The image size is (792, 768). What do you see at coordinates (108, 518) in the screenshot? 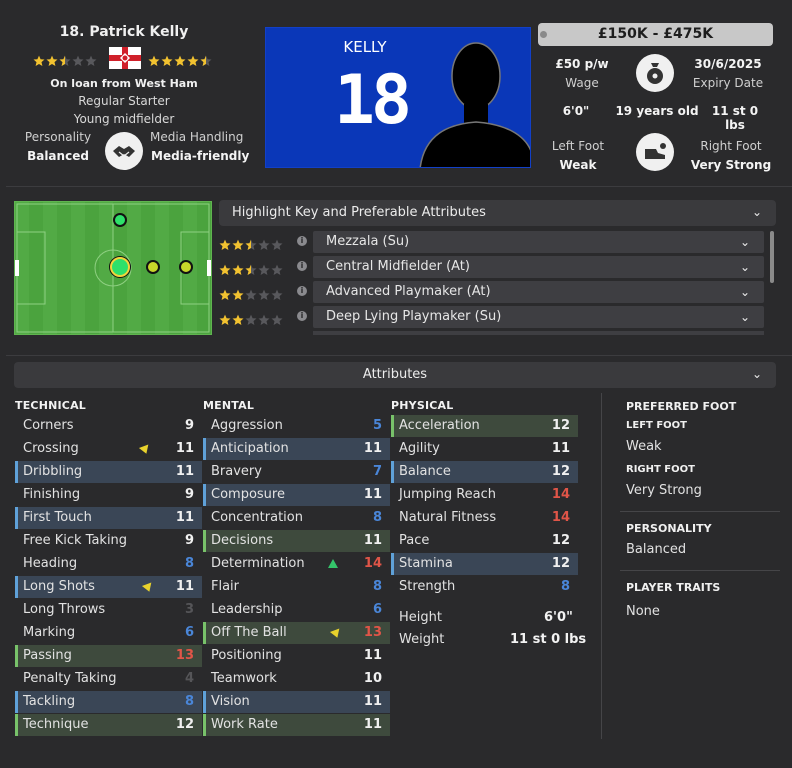
I see `attribute-row: First Touch 11` at bounding box center [108, 518].